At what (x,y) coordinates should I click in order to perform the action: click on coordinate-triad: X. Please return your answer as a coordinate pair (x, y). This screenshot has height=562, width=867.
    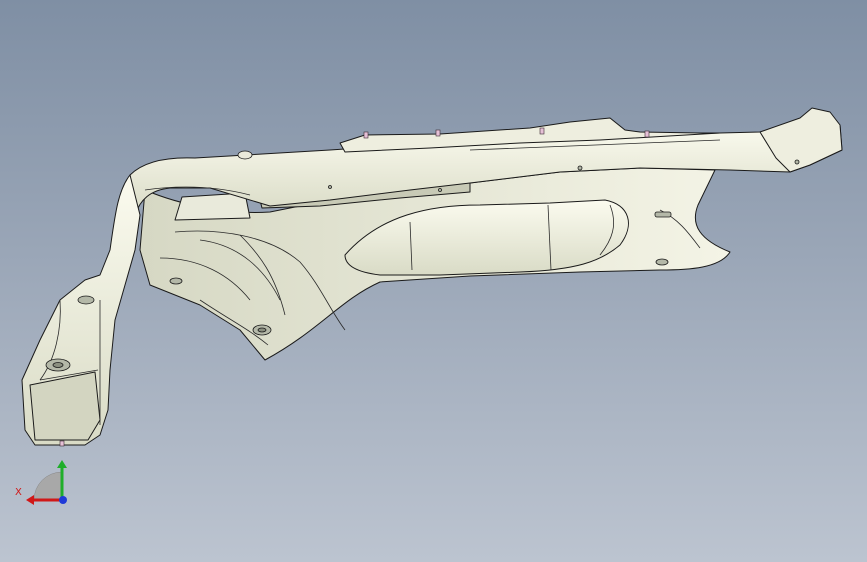
    Looking at the image, I should click on (44, 483).